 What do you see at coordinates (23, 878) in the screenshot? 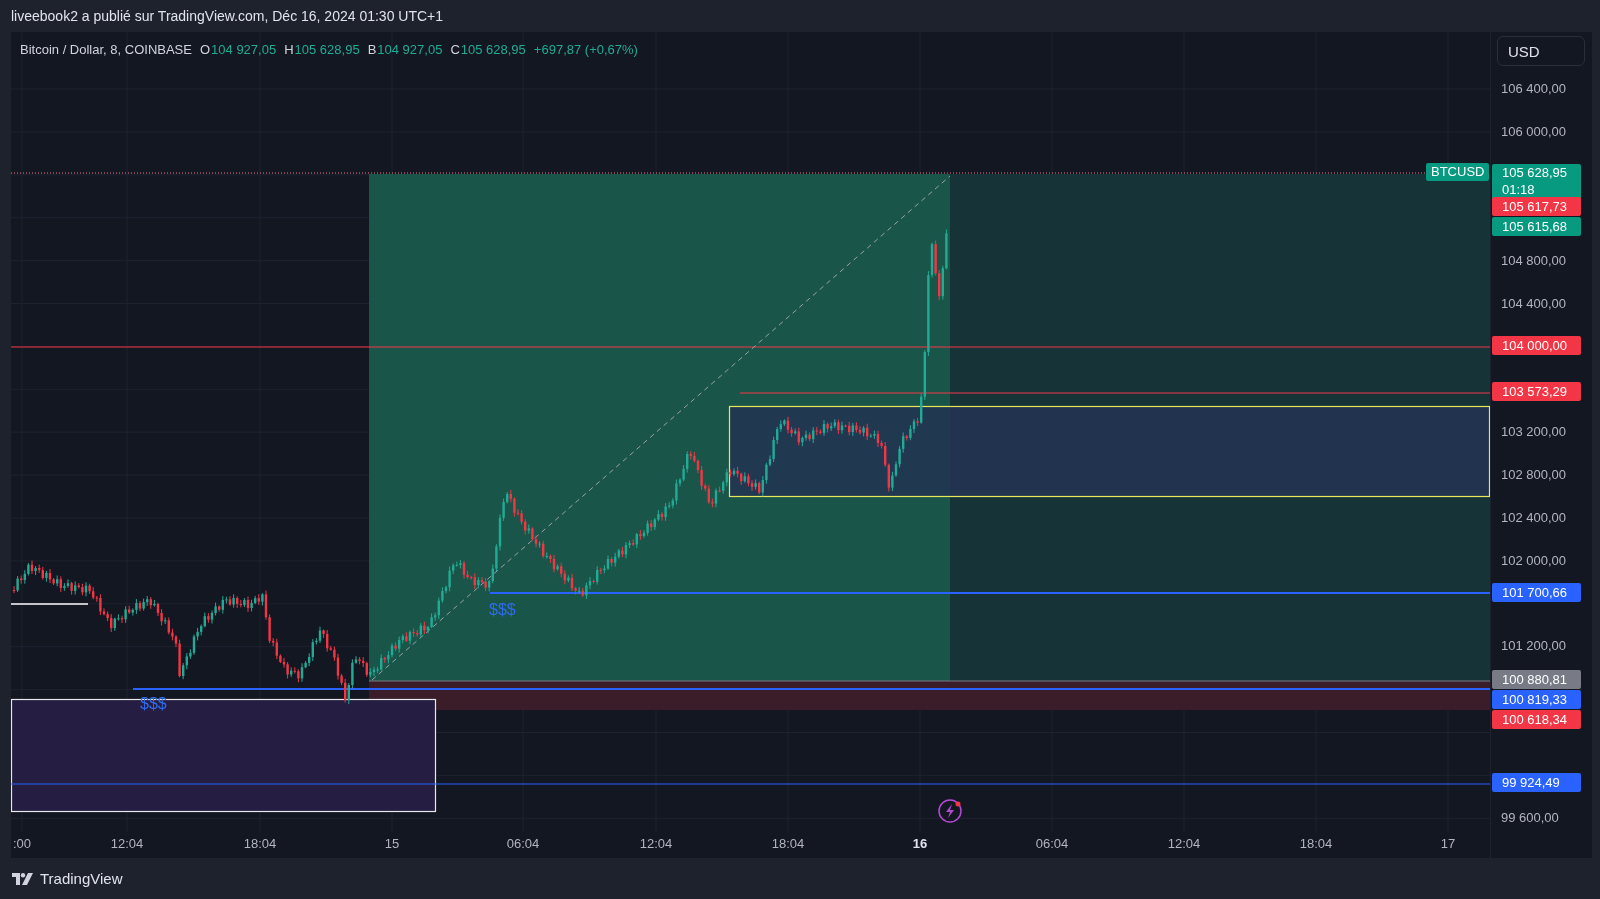
I see `logo-icon` at bounding box center [23, 878].